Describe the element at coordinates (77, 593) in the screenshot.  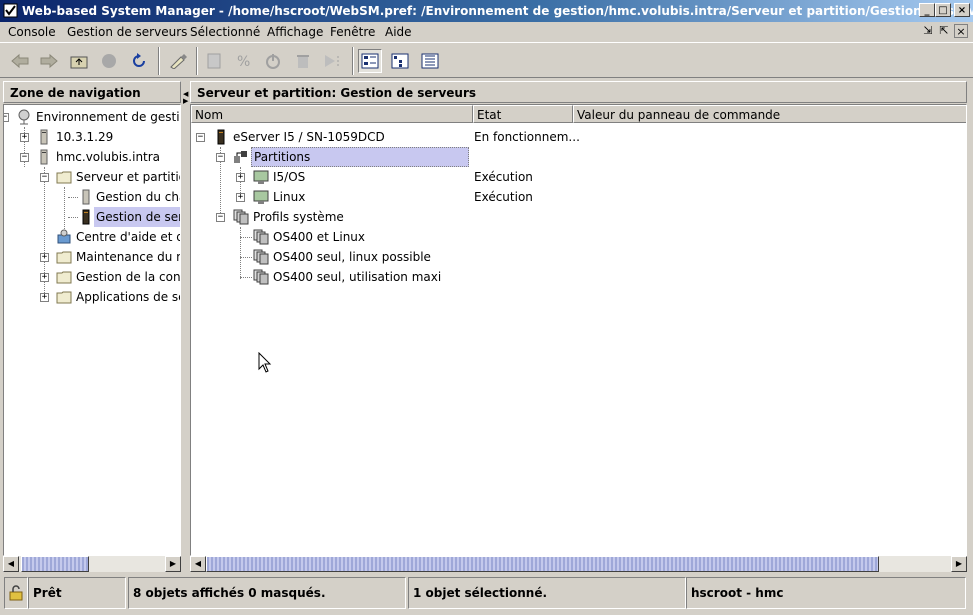
I see `status-ready: Prêt` at that location.